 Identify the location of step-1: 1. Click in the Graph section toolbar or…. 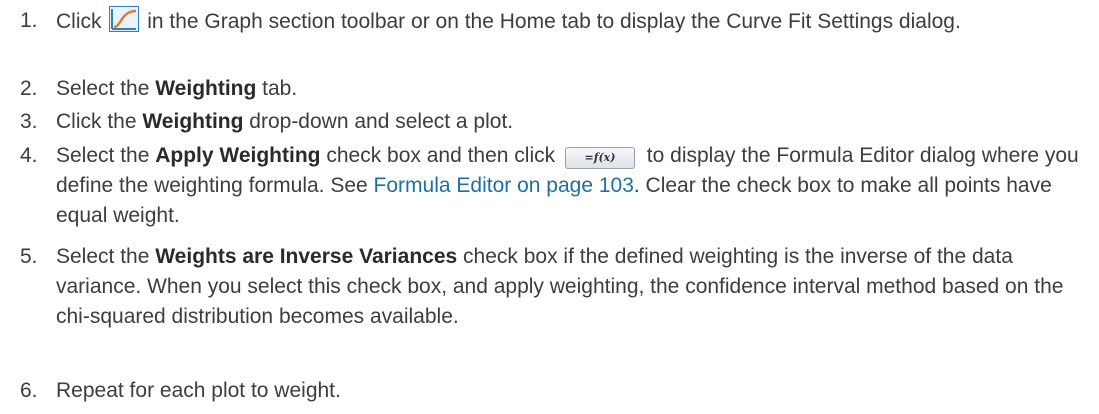
(550, 21).